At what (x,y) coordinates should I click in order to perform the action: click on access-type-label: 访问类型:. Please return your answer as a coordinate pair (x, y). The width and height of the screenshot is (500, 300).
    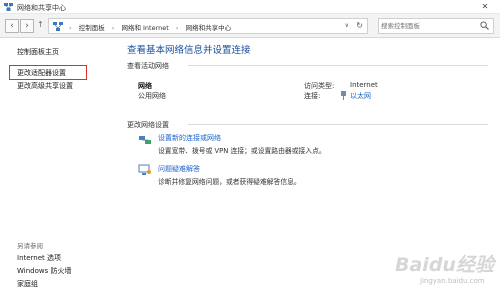
    Looking at the image, I should click on (319, 86).